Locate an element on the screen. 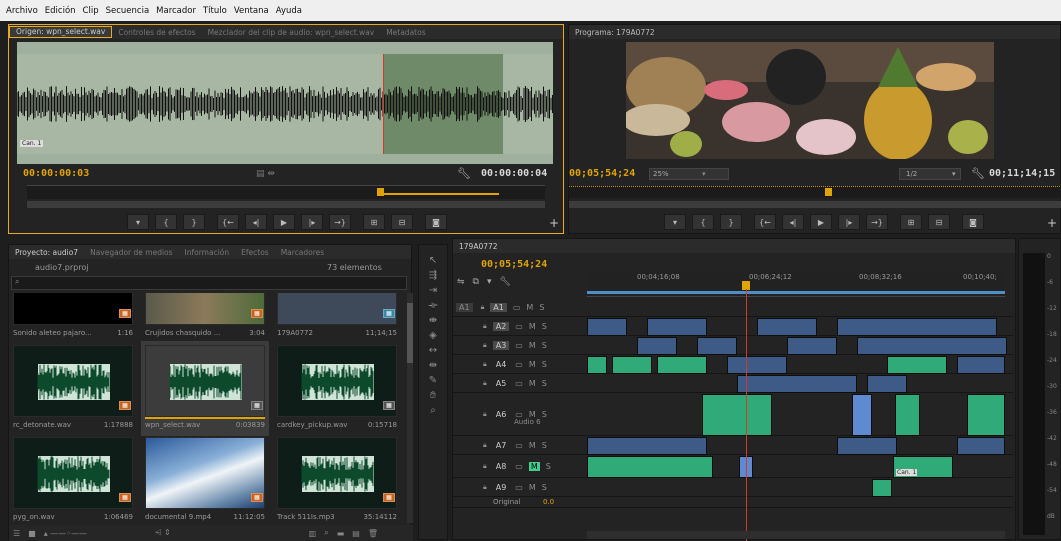 The height and width of the screenshot is (541, 1061). fit-icon: ▤ ⇹ is located at coordinates (265, 174).